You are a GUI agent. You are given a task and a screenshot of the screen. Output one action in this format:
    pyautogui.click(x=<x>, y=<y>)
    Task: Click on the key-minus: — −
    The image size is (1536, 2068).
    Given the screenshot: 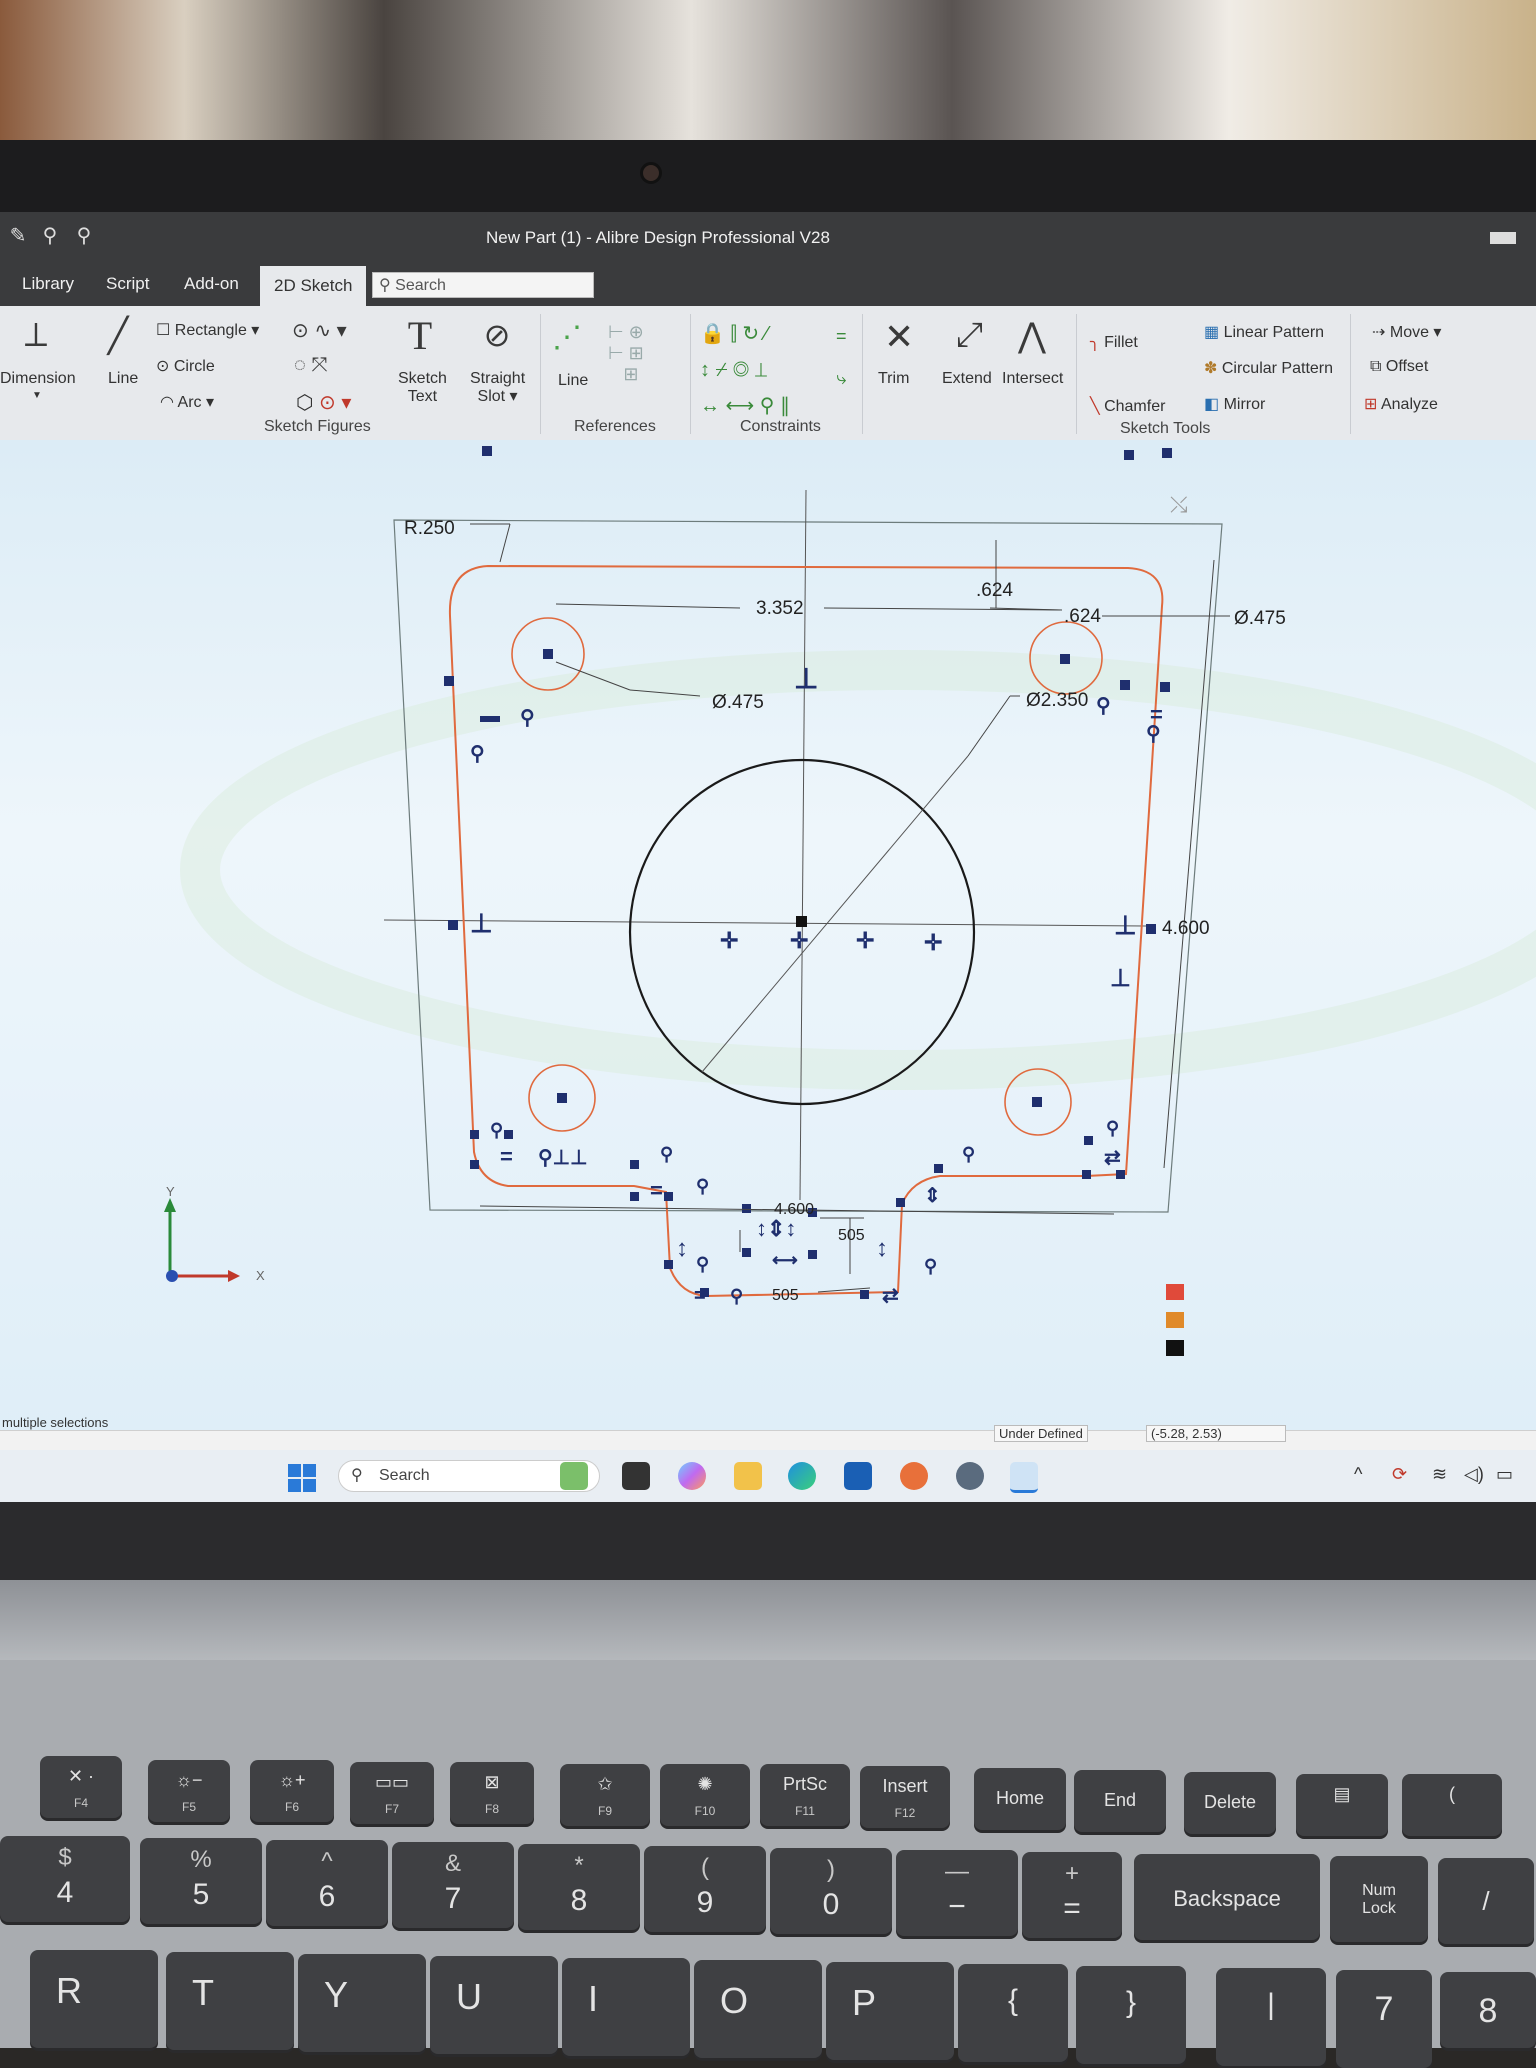 What is the action you would take?
    pyautogui.click(x=957, y=1893)
    